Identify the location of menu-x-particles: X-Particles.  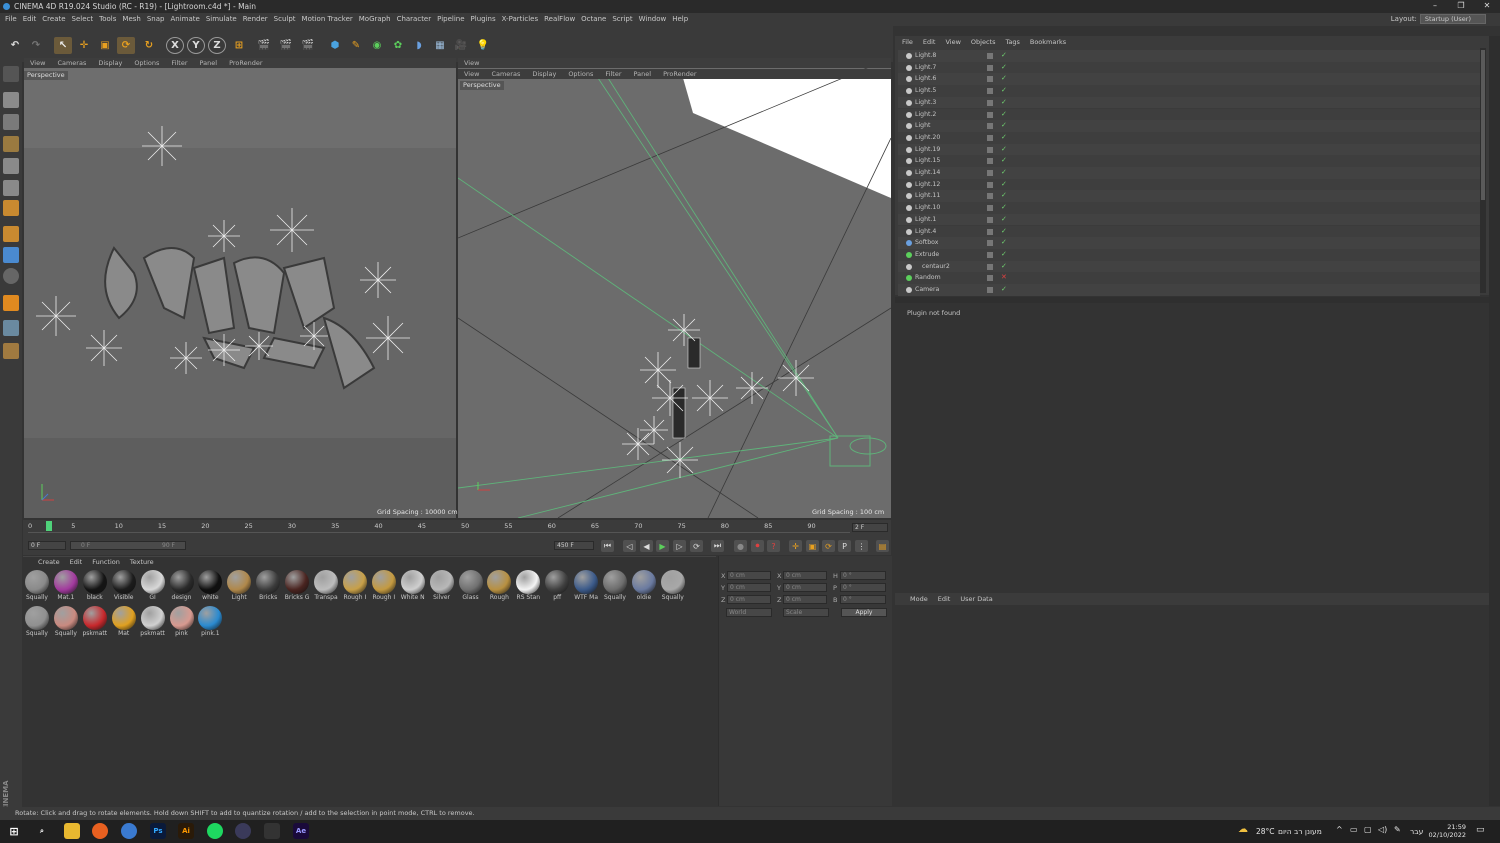
(522, 19).